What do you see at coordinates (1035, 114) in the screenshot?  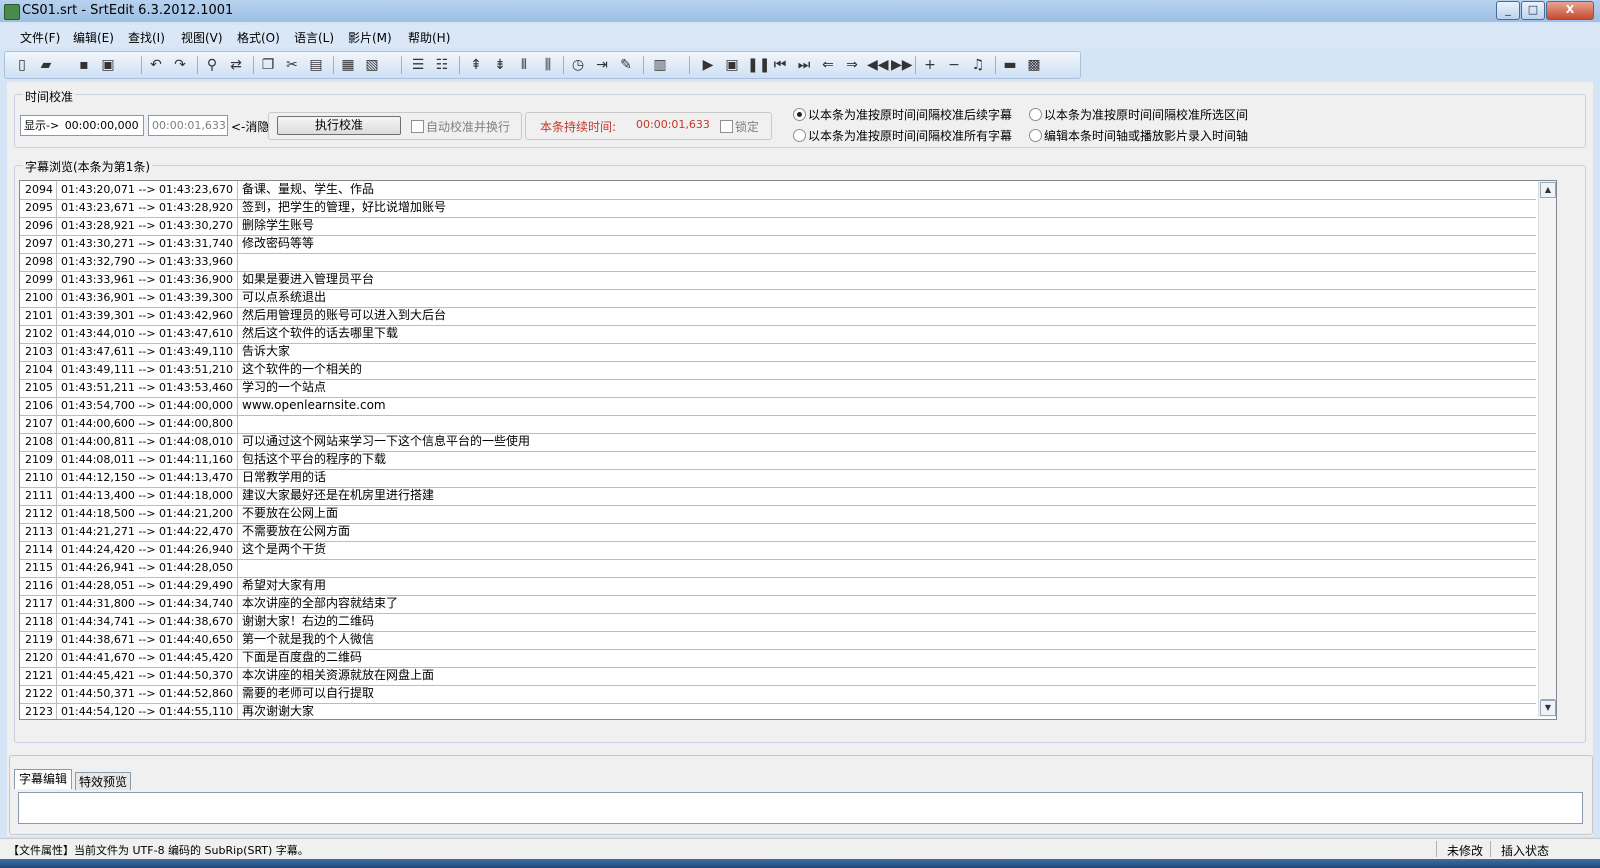 I see `radio-range` at bounding box center [1035, 114].